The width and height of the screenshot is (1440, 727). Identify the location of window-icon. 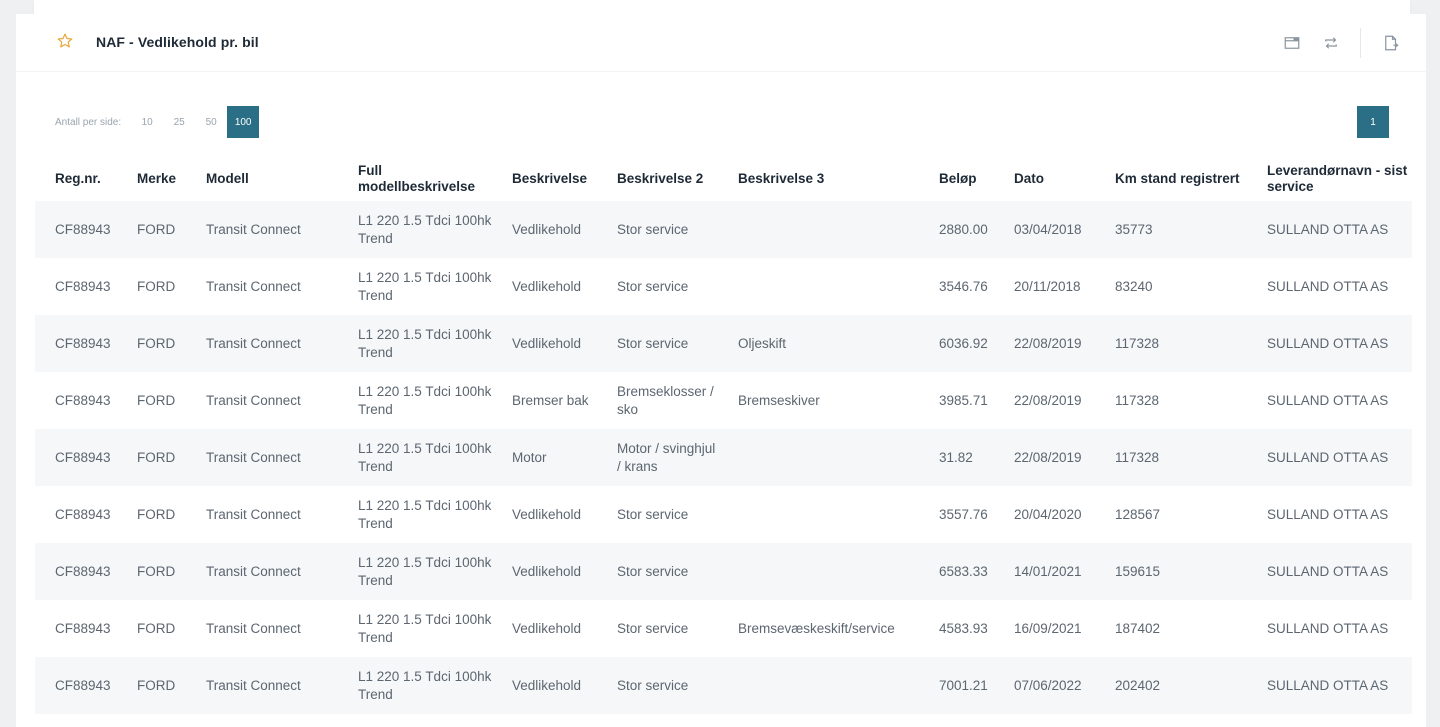
(1292, 43).